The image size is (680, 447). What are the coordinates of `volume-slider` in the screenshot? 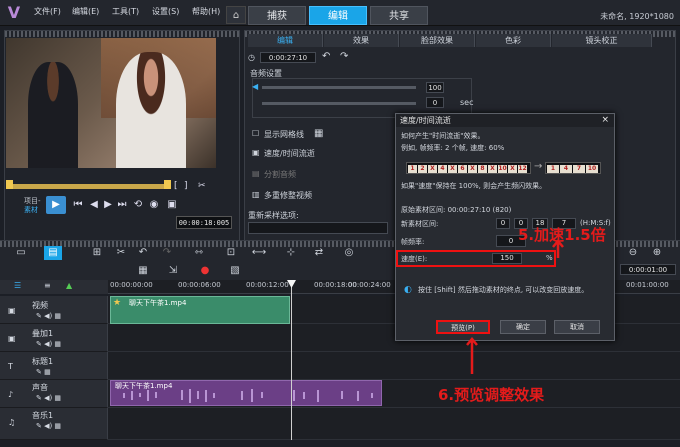 It's located at (339, 87).